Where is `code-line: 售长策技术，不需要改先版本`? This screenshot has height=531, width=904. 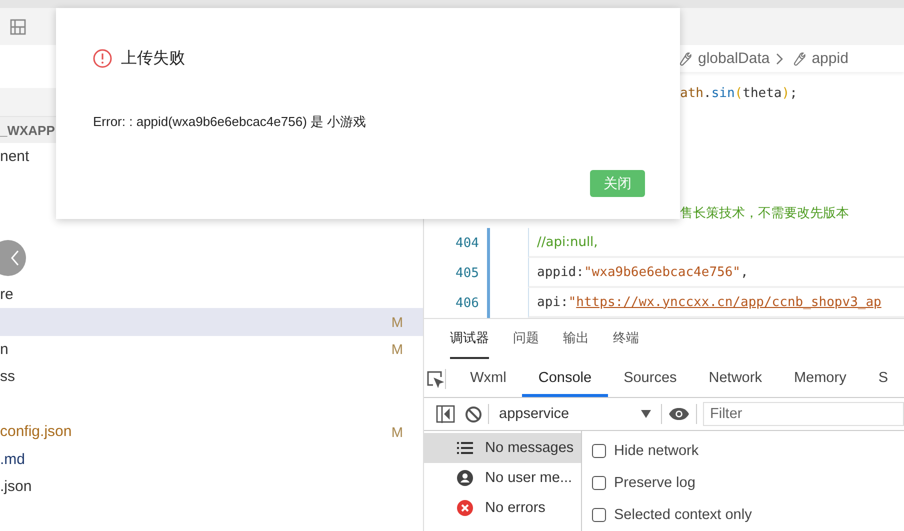
code-line: 售长策技术，不需要改先版本 is located at coordinates (764, 213).